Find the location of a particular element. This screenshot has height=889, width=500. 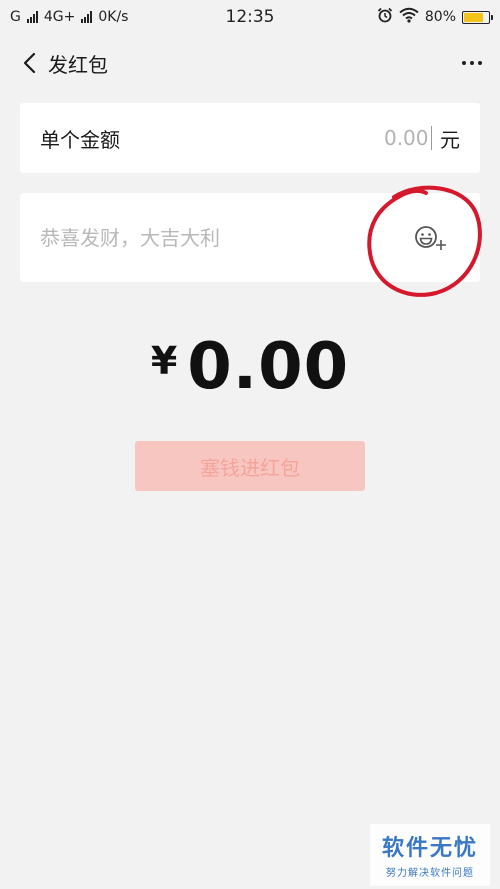

greeting-card is located at coordinates (250, 237).